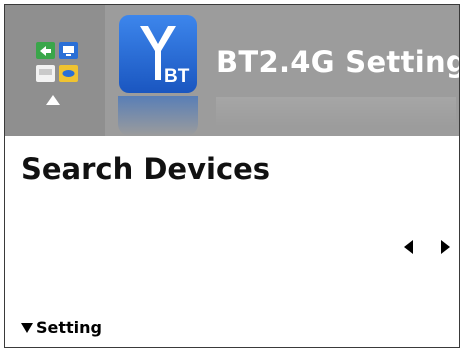 The width and height of the screenshot is (465, 352). I want to click on search-devices-heading: Search Devices, so click(145, 169).